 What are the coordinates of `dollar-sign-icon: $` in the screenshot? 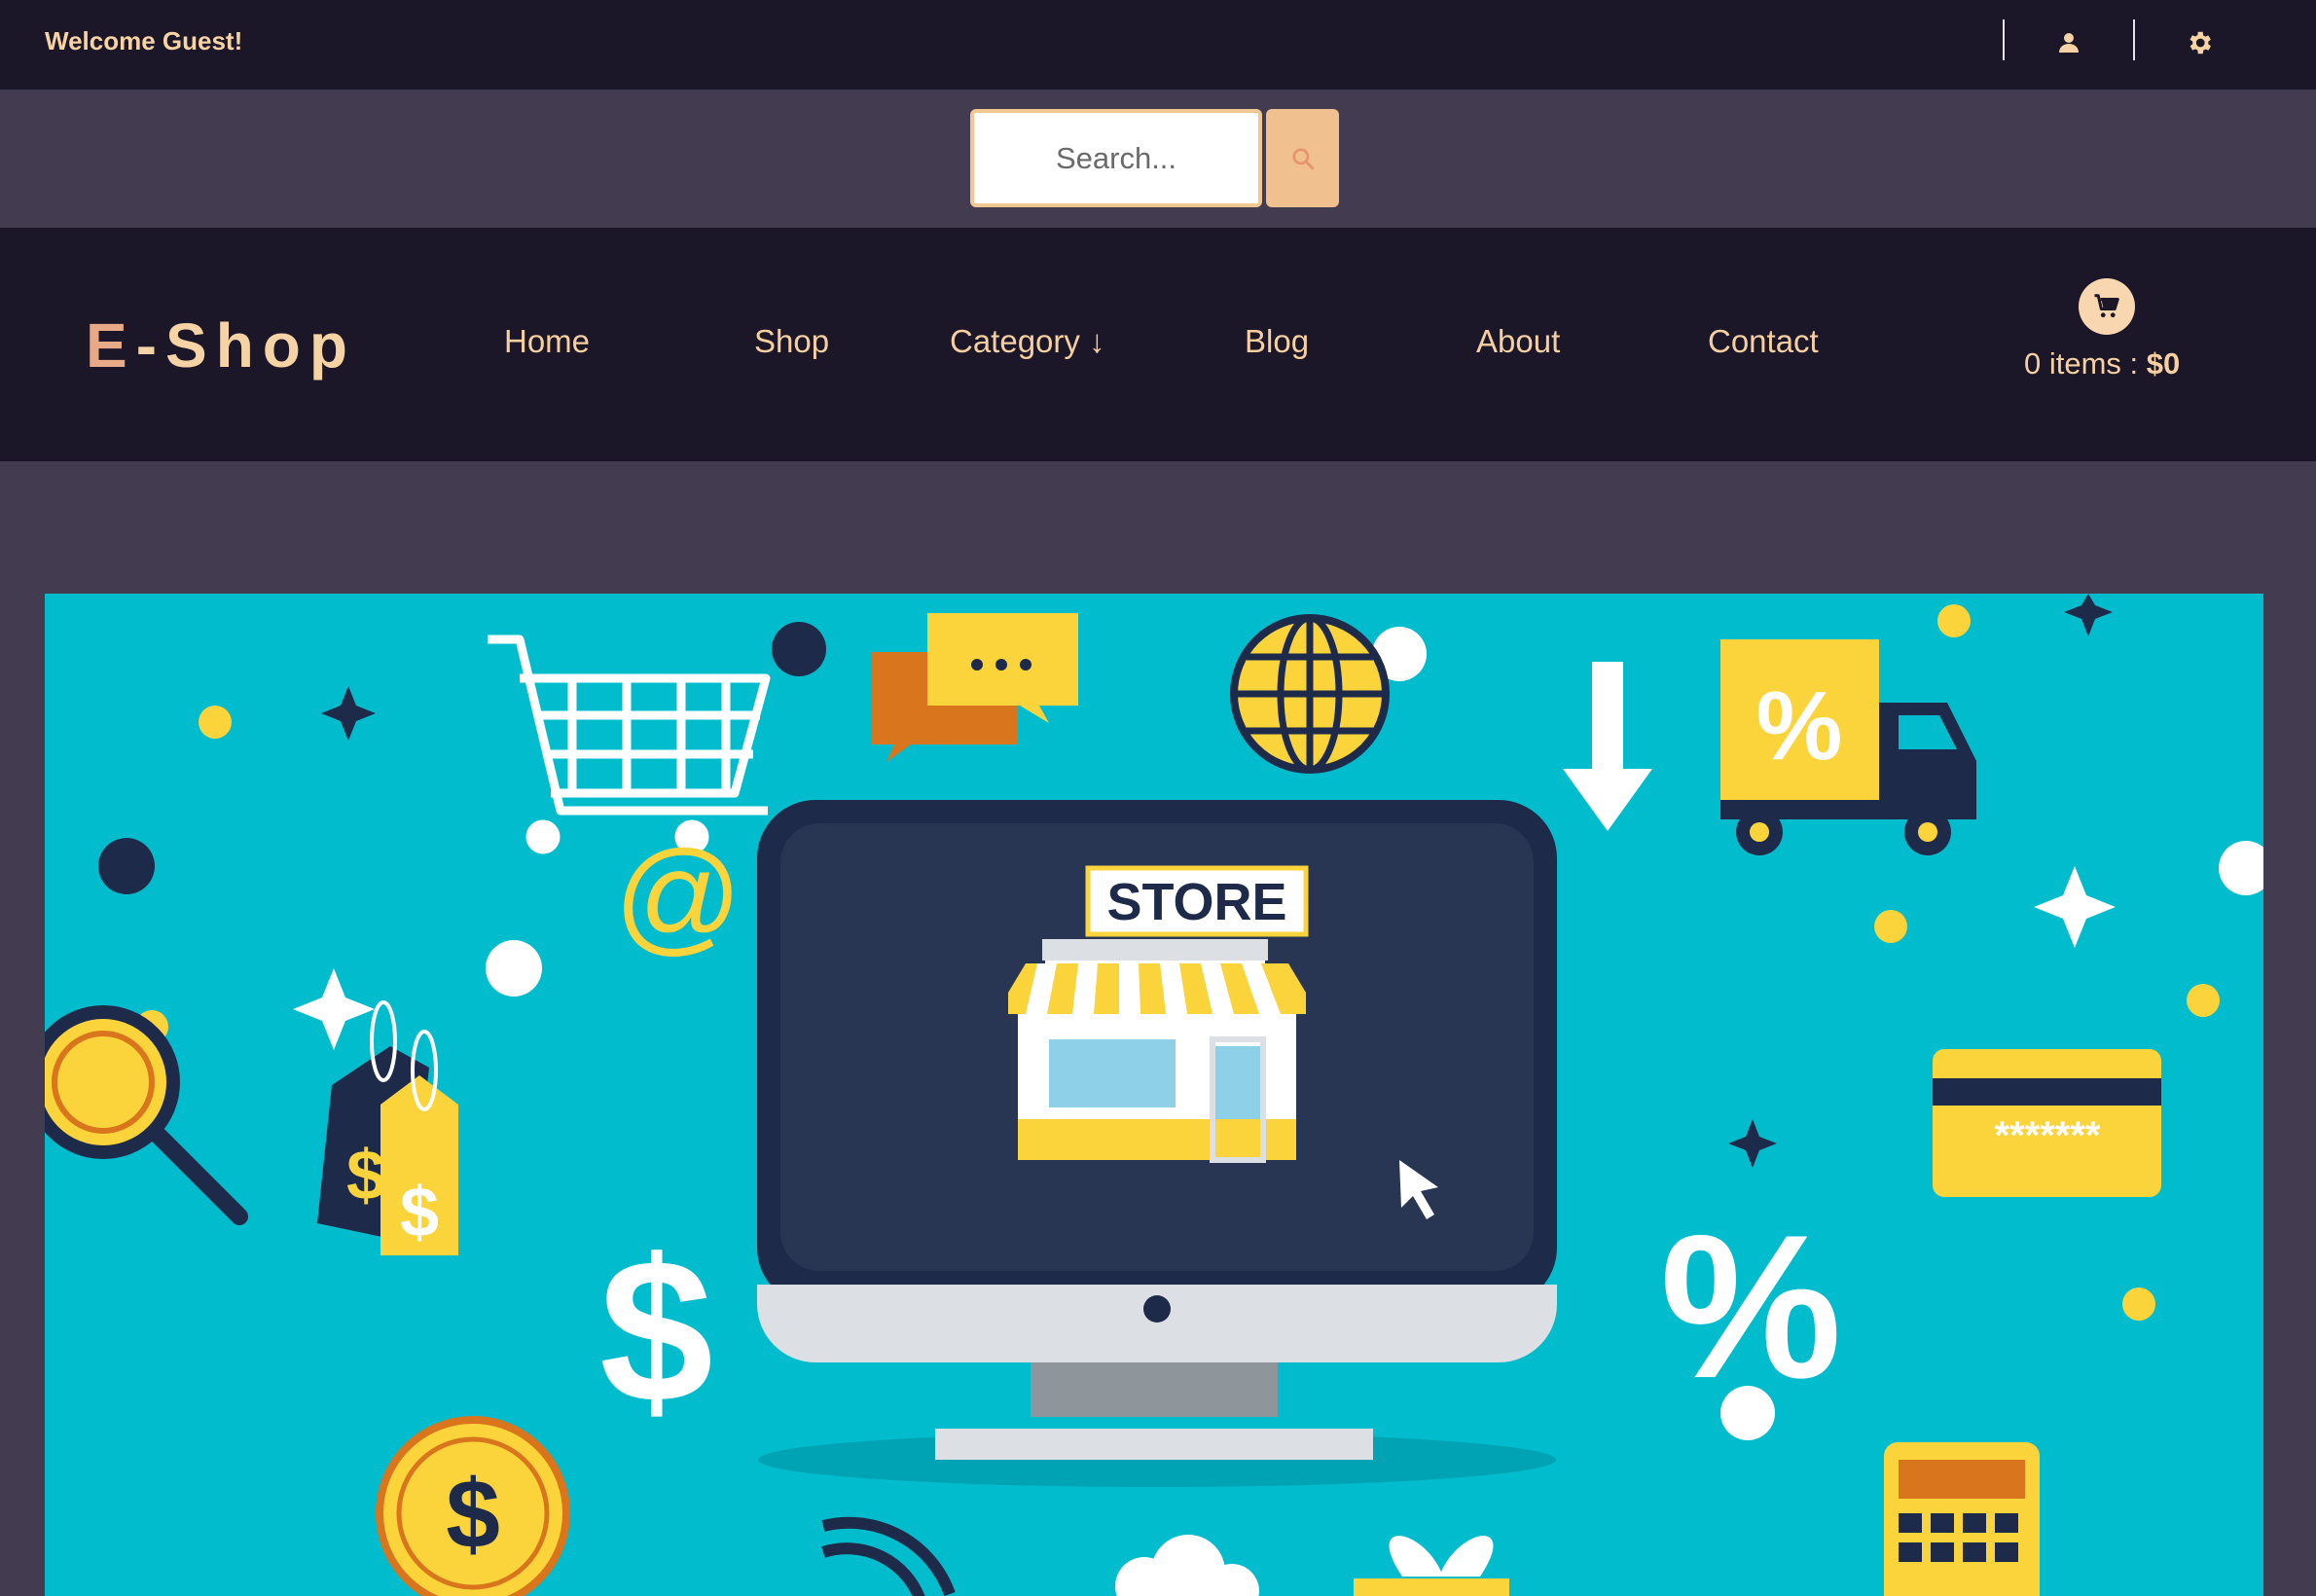 It's located at (656, 1330).